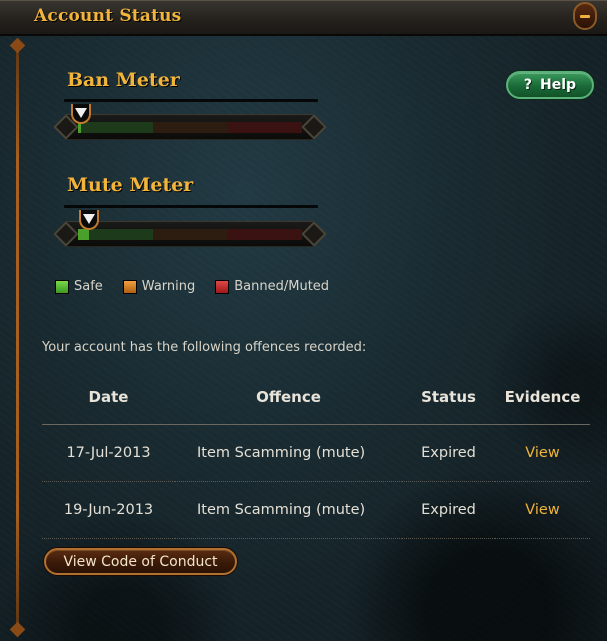 The image size is (607, 641). What do you see at coordinates (303, 18) in the screenshot?
I see `title-bar: Account Status` at bounding box center [303, 18].